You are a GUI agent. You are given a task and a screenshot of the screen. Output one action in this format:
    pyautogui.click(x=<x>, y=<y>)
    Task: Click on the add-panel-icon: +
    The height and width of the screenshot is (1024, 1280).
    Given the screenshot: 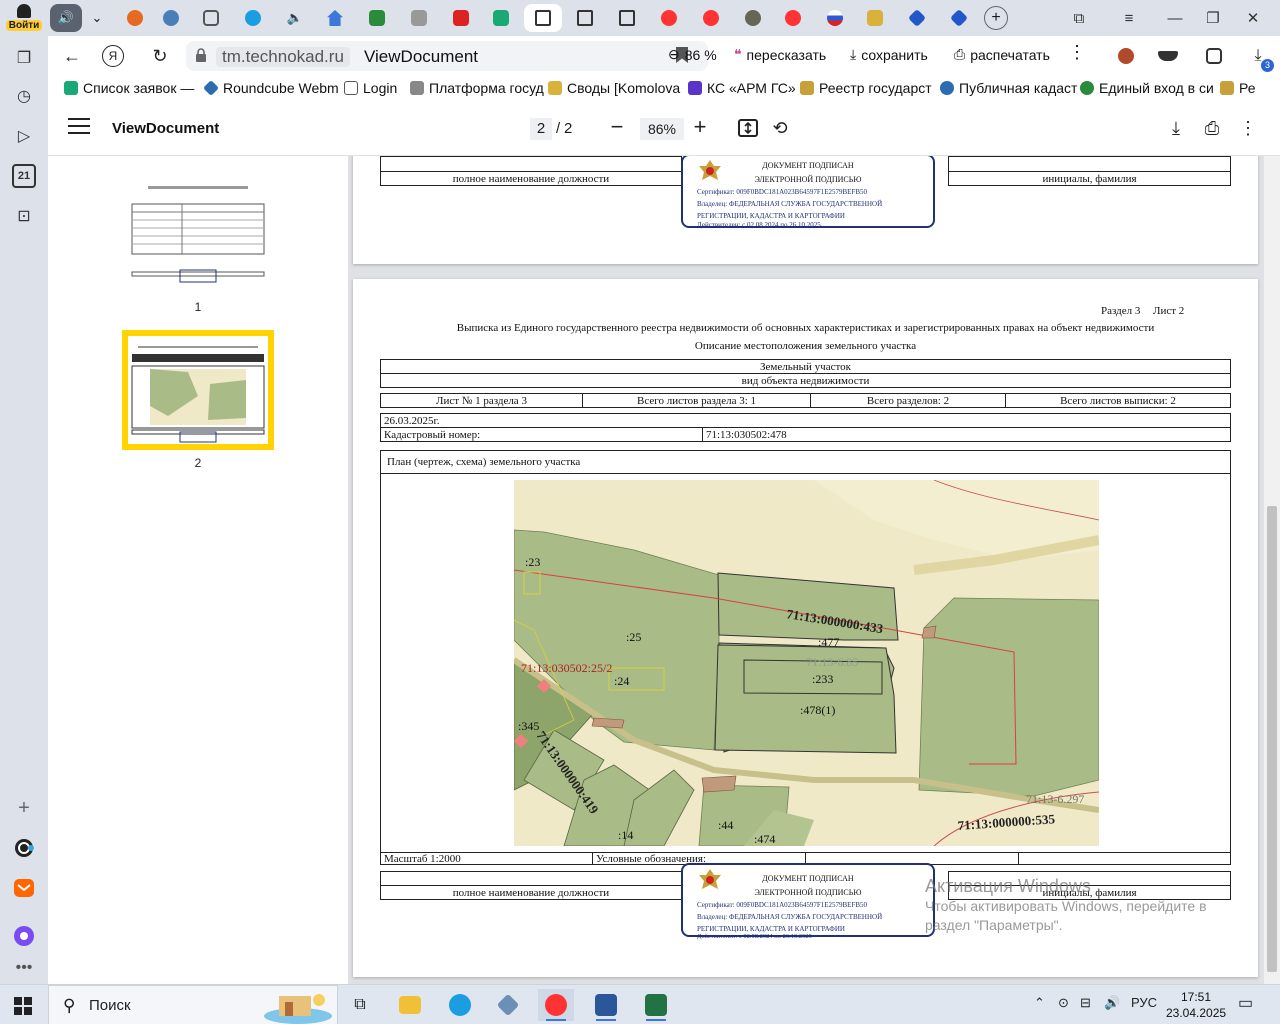 What is the action you would take?
    pyautogui.click(x=24, y=808)
    